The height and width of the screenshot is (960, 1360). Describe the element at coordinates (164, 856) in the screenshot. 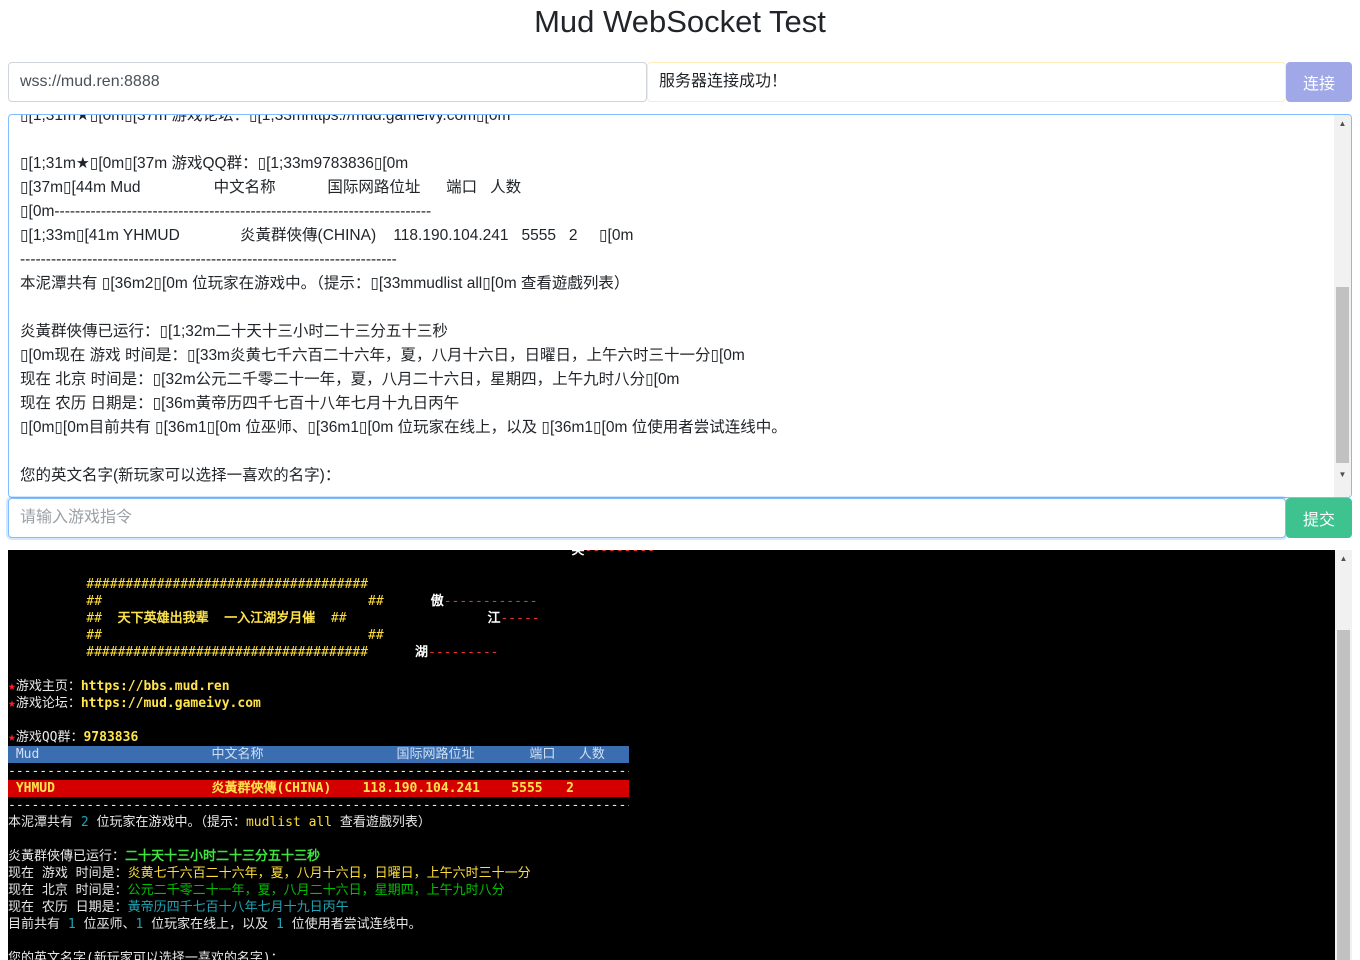

I see `terminal-line: 炎黃群俠傳已运行：二十天十三小时二十三分五十三秒` at that location.